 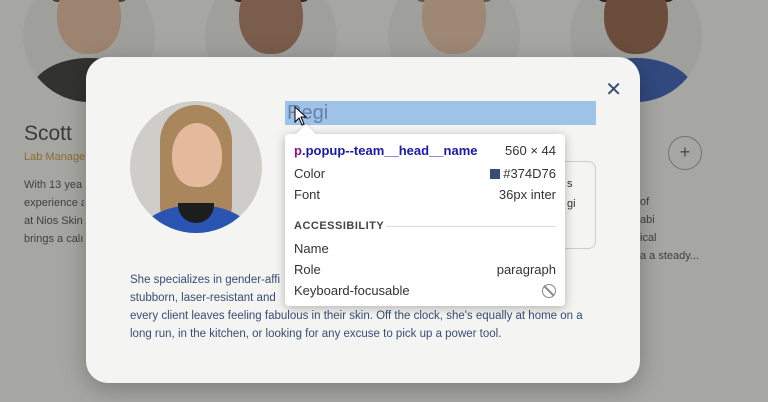 What do you see at coordinates (495, 174) in the screenshot?
I see `color-swatch` at bounding box center [495, 174].